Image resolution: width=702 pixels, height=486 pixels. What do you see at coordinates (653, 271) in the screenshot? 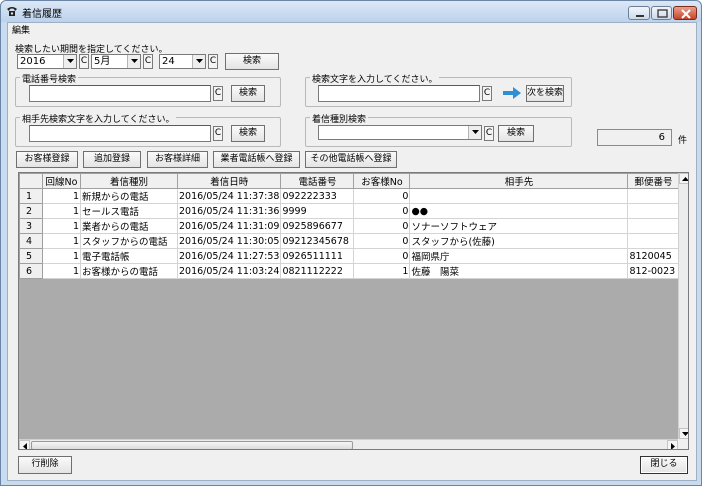
I see `table-cell: 812-0023` at bounding box center [653, 271].